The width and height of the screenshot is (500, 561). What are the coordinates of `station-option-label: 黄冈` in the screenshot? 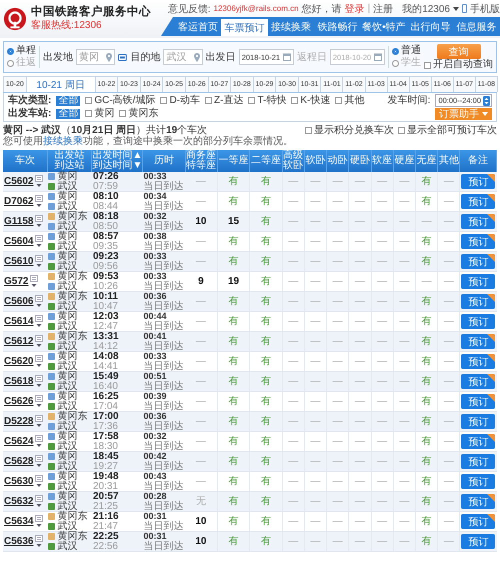 It's located at (104, 113).